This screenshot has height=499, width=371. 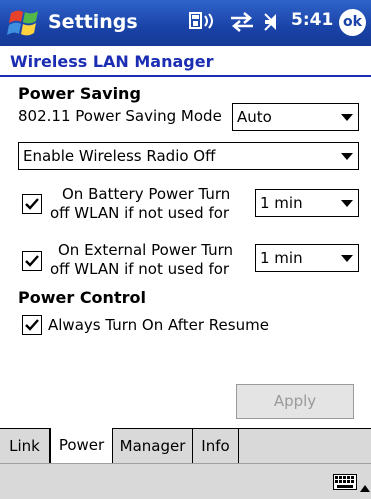 I want to click on battery-label-line1: On Battery Power Turn, so click(x=146, y=194).